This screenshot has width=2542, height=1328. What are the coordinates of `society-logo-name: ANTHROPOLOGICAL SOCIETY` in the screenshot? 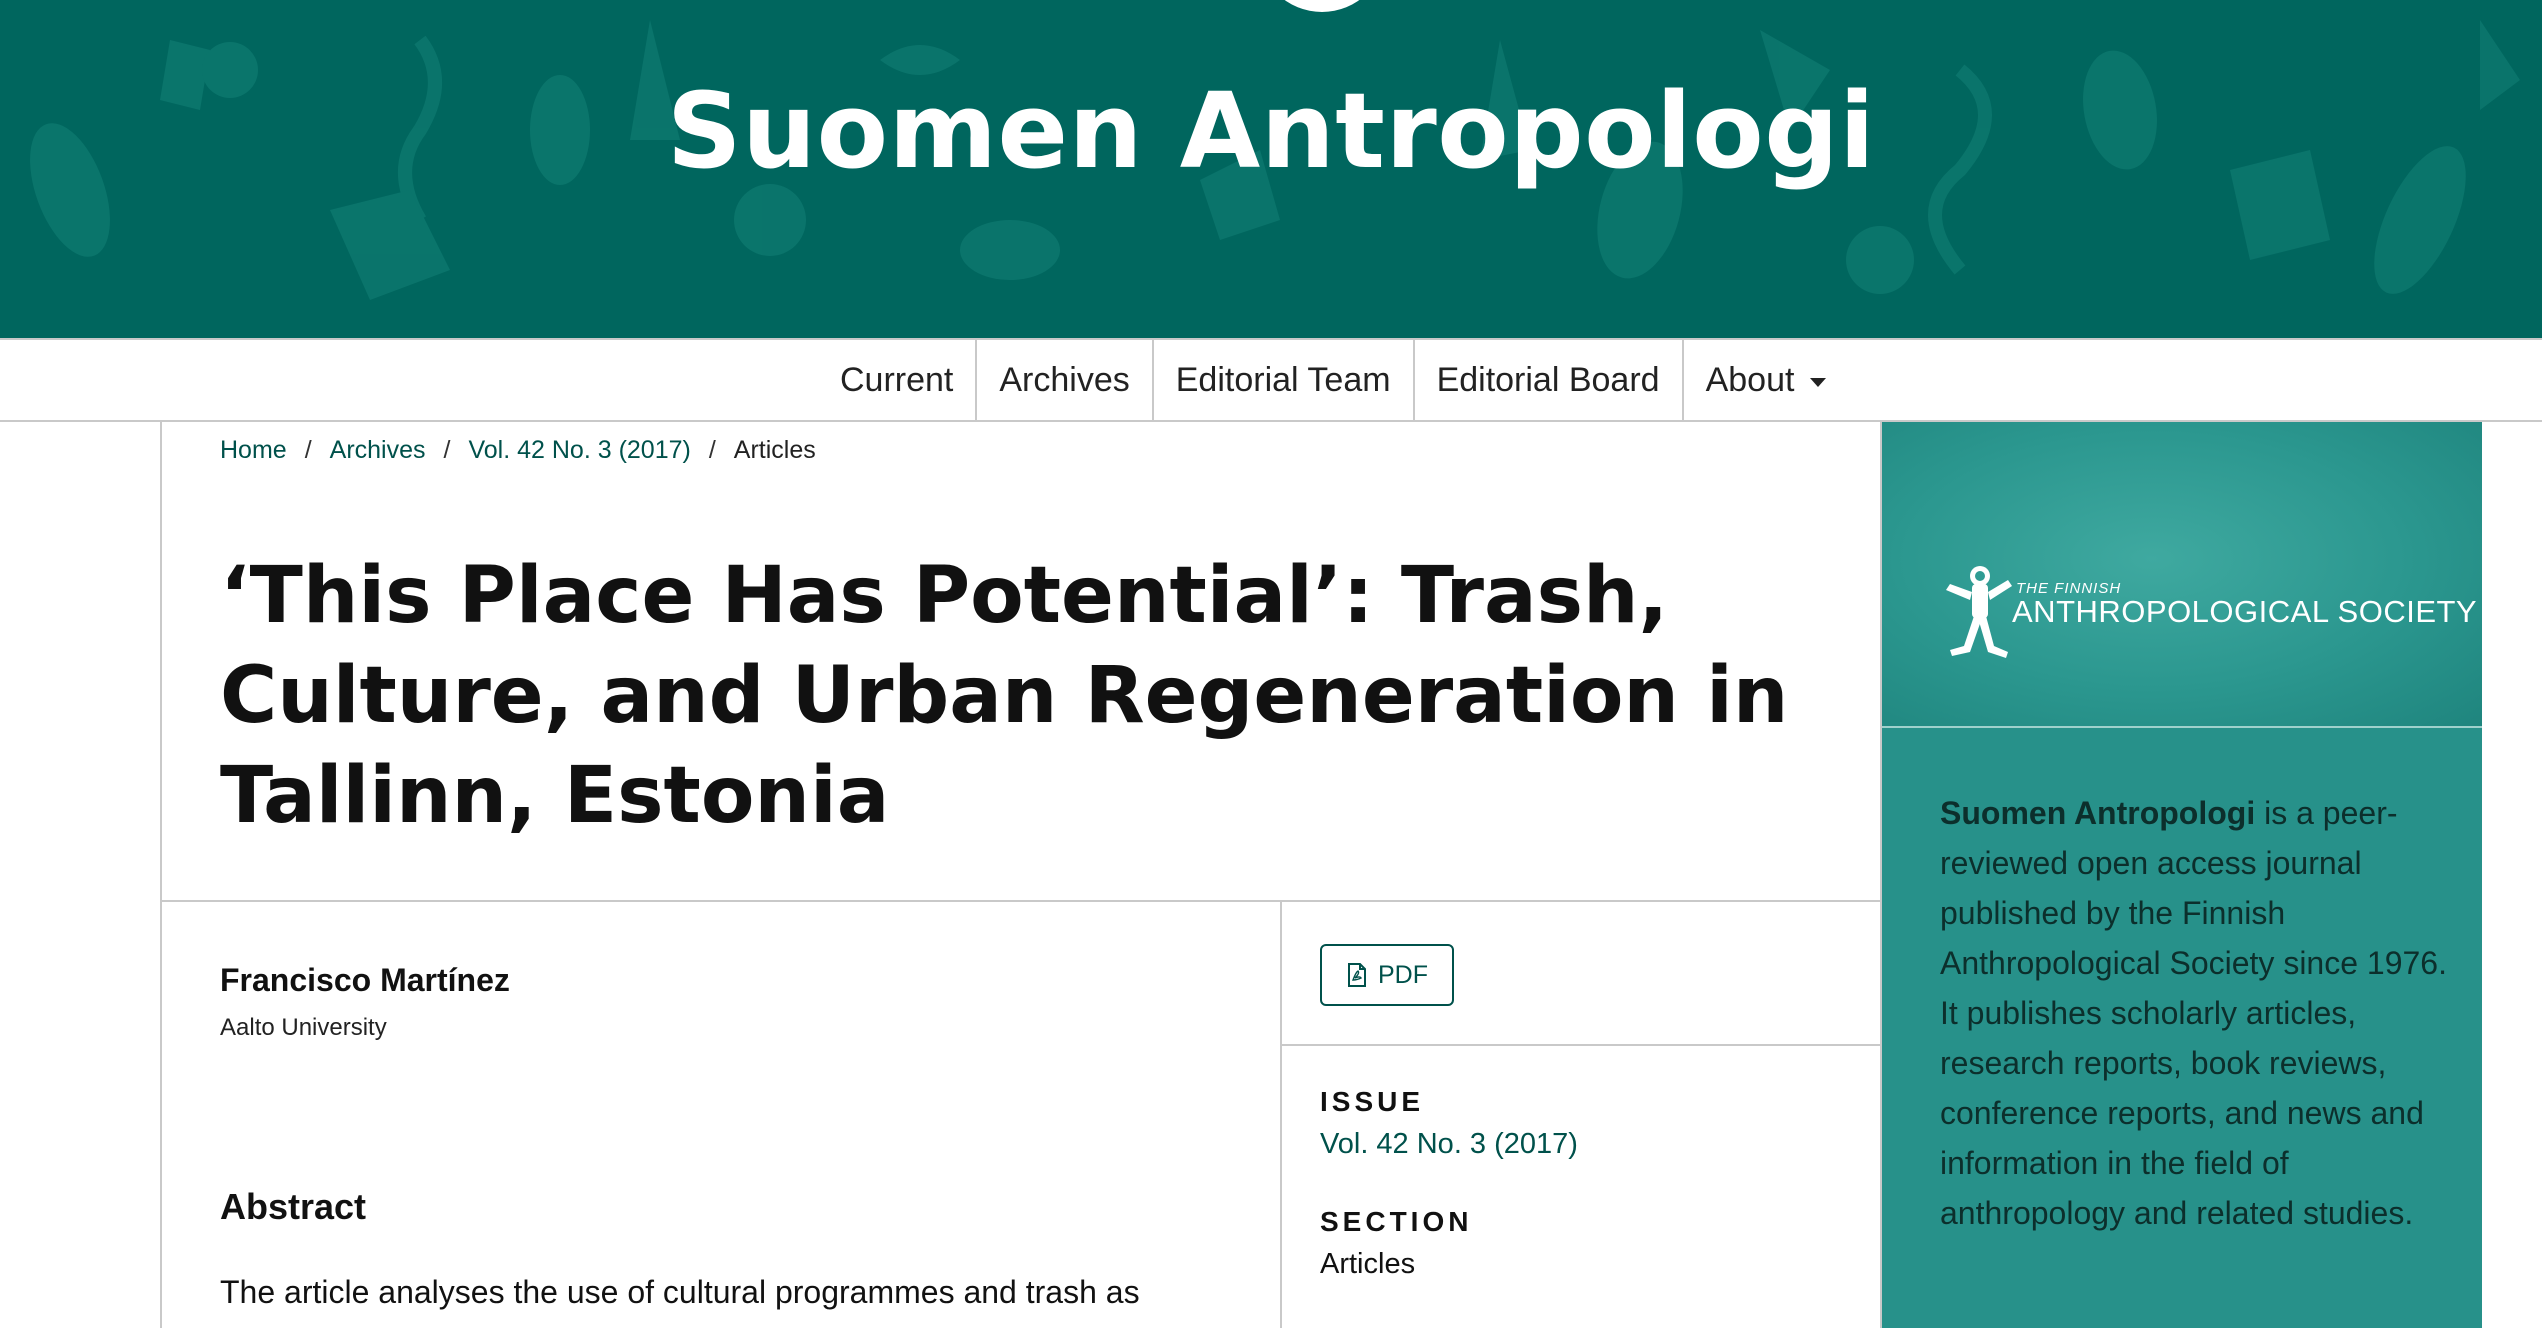 It's located at (2245, 611).